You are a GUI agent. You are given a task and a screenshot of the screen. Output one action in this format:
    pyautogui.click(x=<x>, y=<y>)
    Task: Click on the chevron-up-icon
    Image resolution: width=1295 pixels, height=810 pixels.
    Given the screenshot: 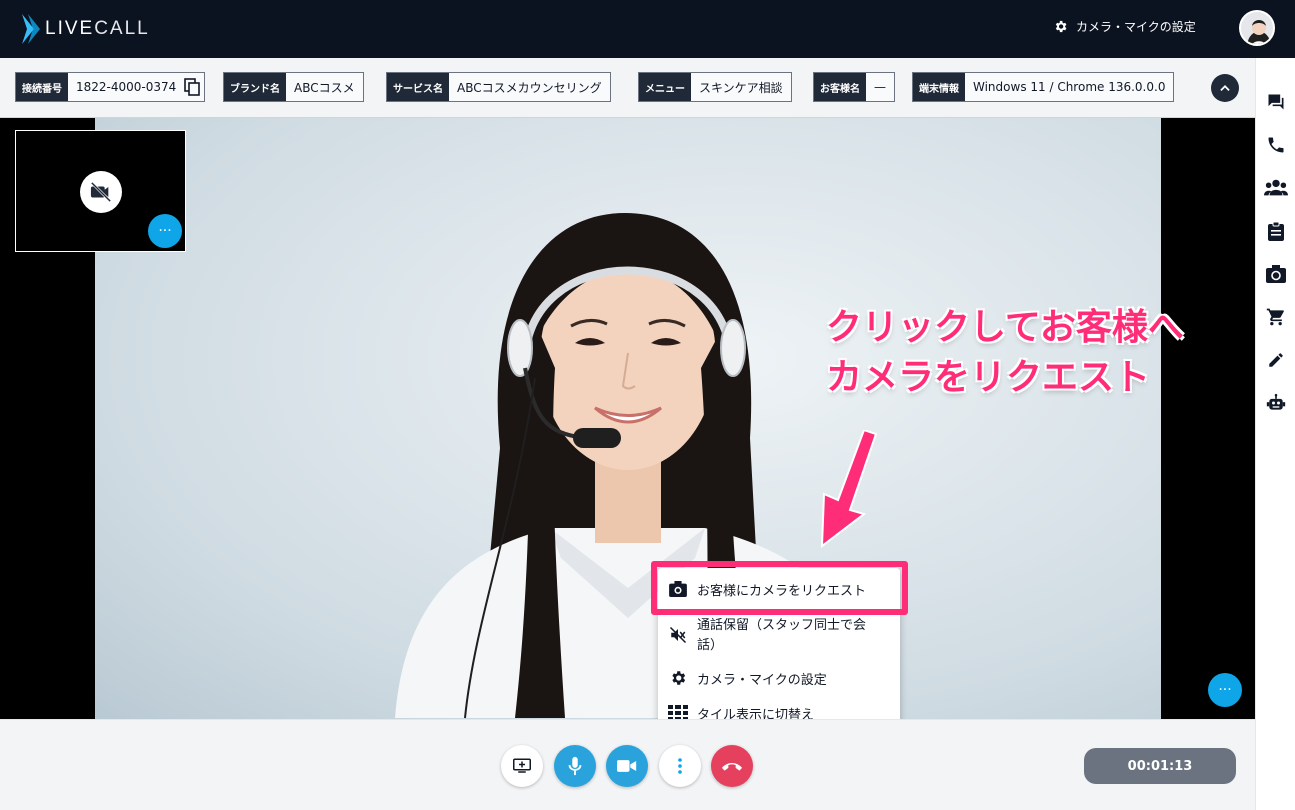 What is the action you would take?
    pyautogui.click(x=1225, y=88)
    